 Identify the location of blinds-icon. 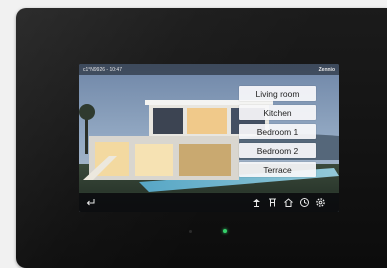
(272, 202).